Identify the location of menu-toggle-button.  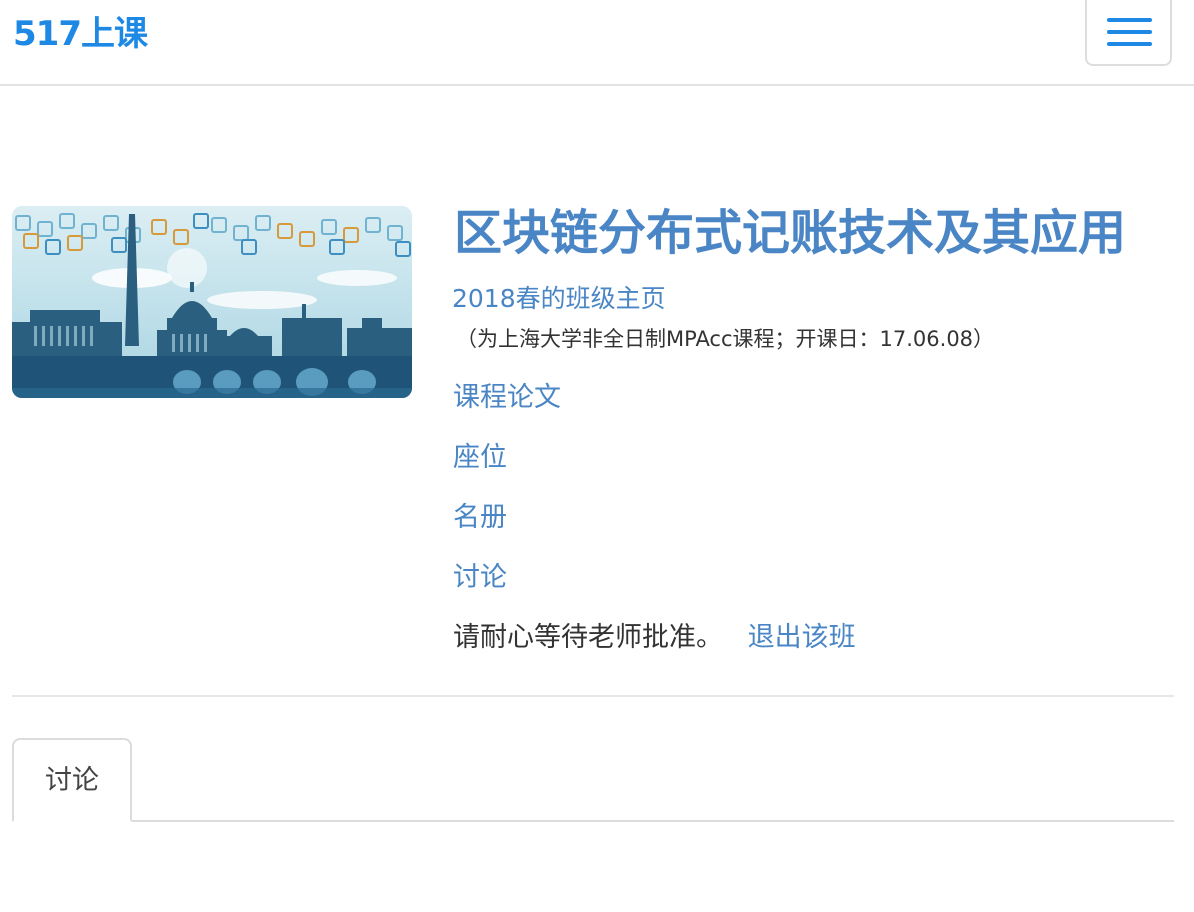
(1128, 33).